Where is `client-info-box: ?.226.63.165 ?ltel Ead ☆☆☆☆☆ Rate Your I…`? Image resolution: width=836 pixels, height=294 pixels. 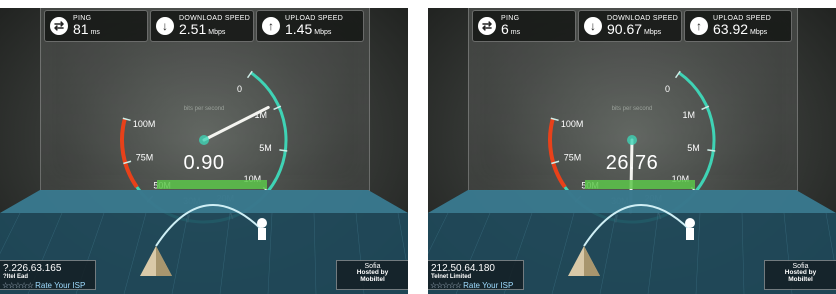 client-info-box: ?.226.63.165 ?ltel Ead ☆☆☆☆☆ Rate Your I… is located at coordinates (48, 275).